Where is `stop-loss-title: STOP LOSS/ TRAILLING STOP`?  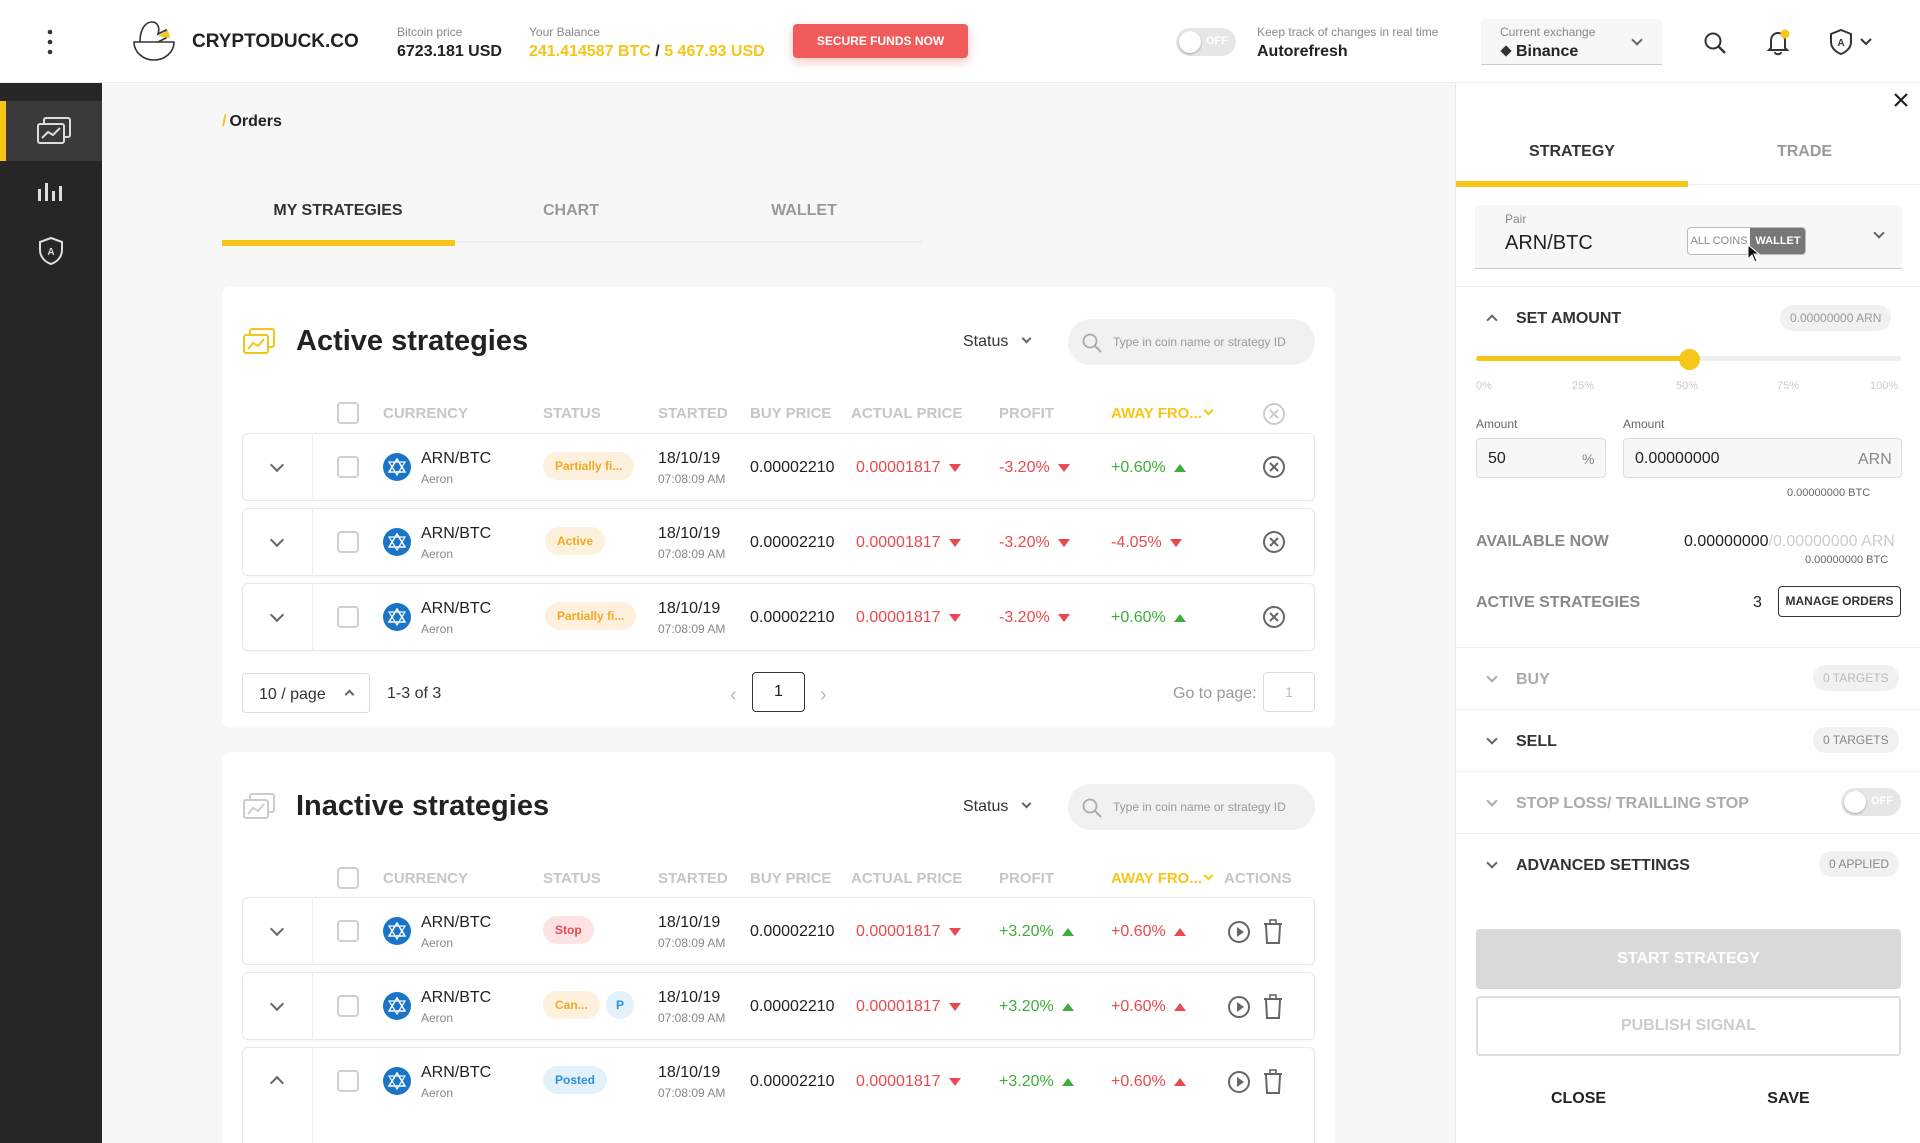 stop-loss-title: STOP LOSS/ TRAILLING STOP is located at coordinates (1632, 804).